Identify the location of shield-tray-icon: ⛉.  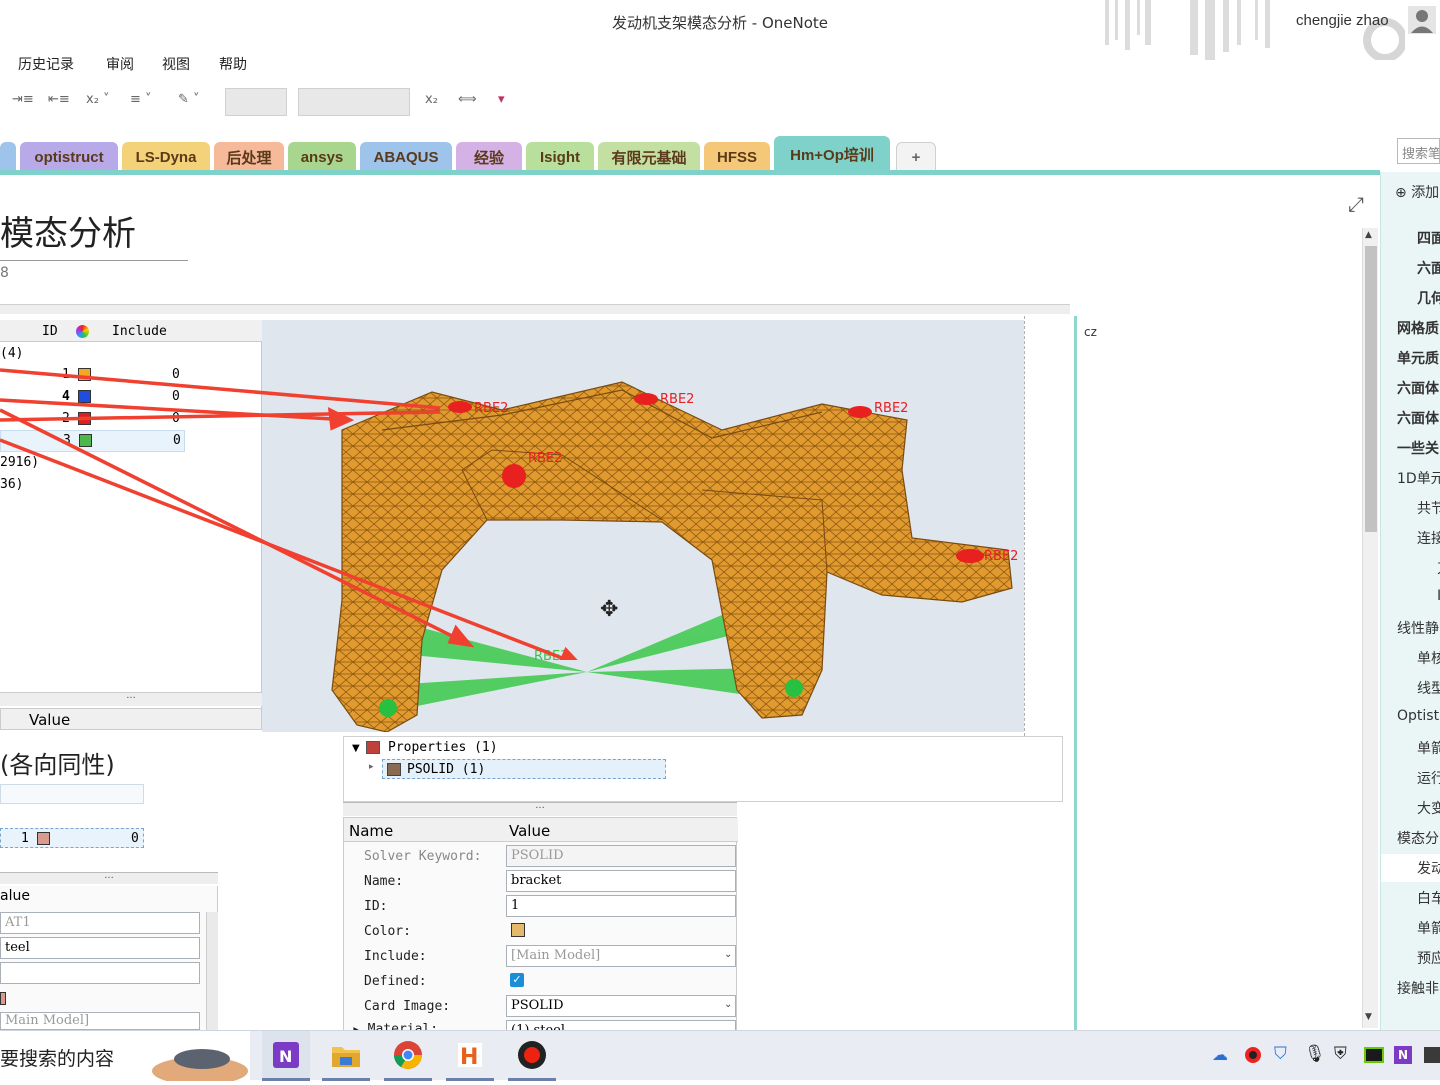
(1280, 1054).